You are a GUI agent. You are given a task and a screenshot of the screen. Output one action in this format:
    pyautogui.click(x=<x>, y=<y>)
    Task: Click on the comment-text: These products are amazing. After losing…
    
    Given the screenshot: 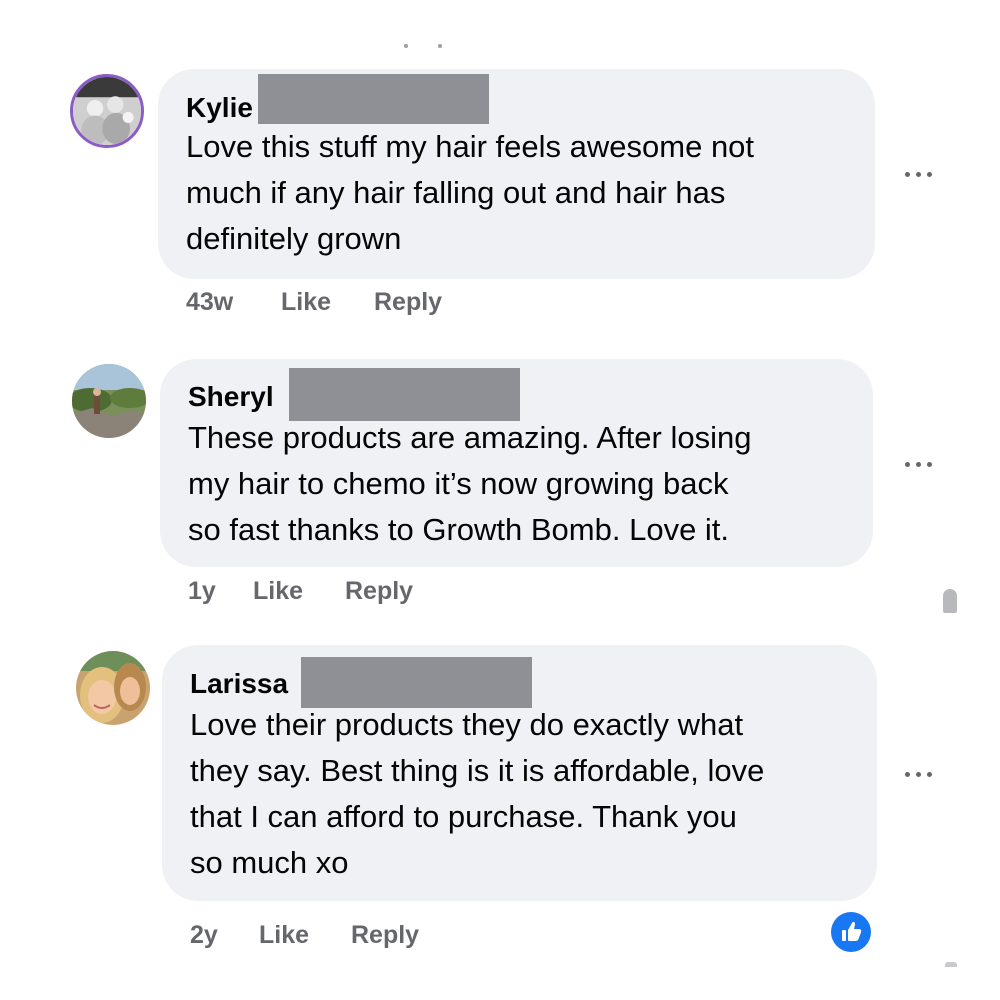 What is the action you would take?
    pyautogui.click(x=469, y=484)
    